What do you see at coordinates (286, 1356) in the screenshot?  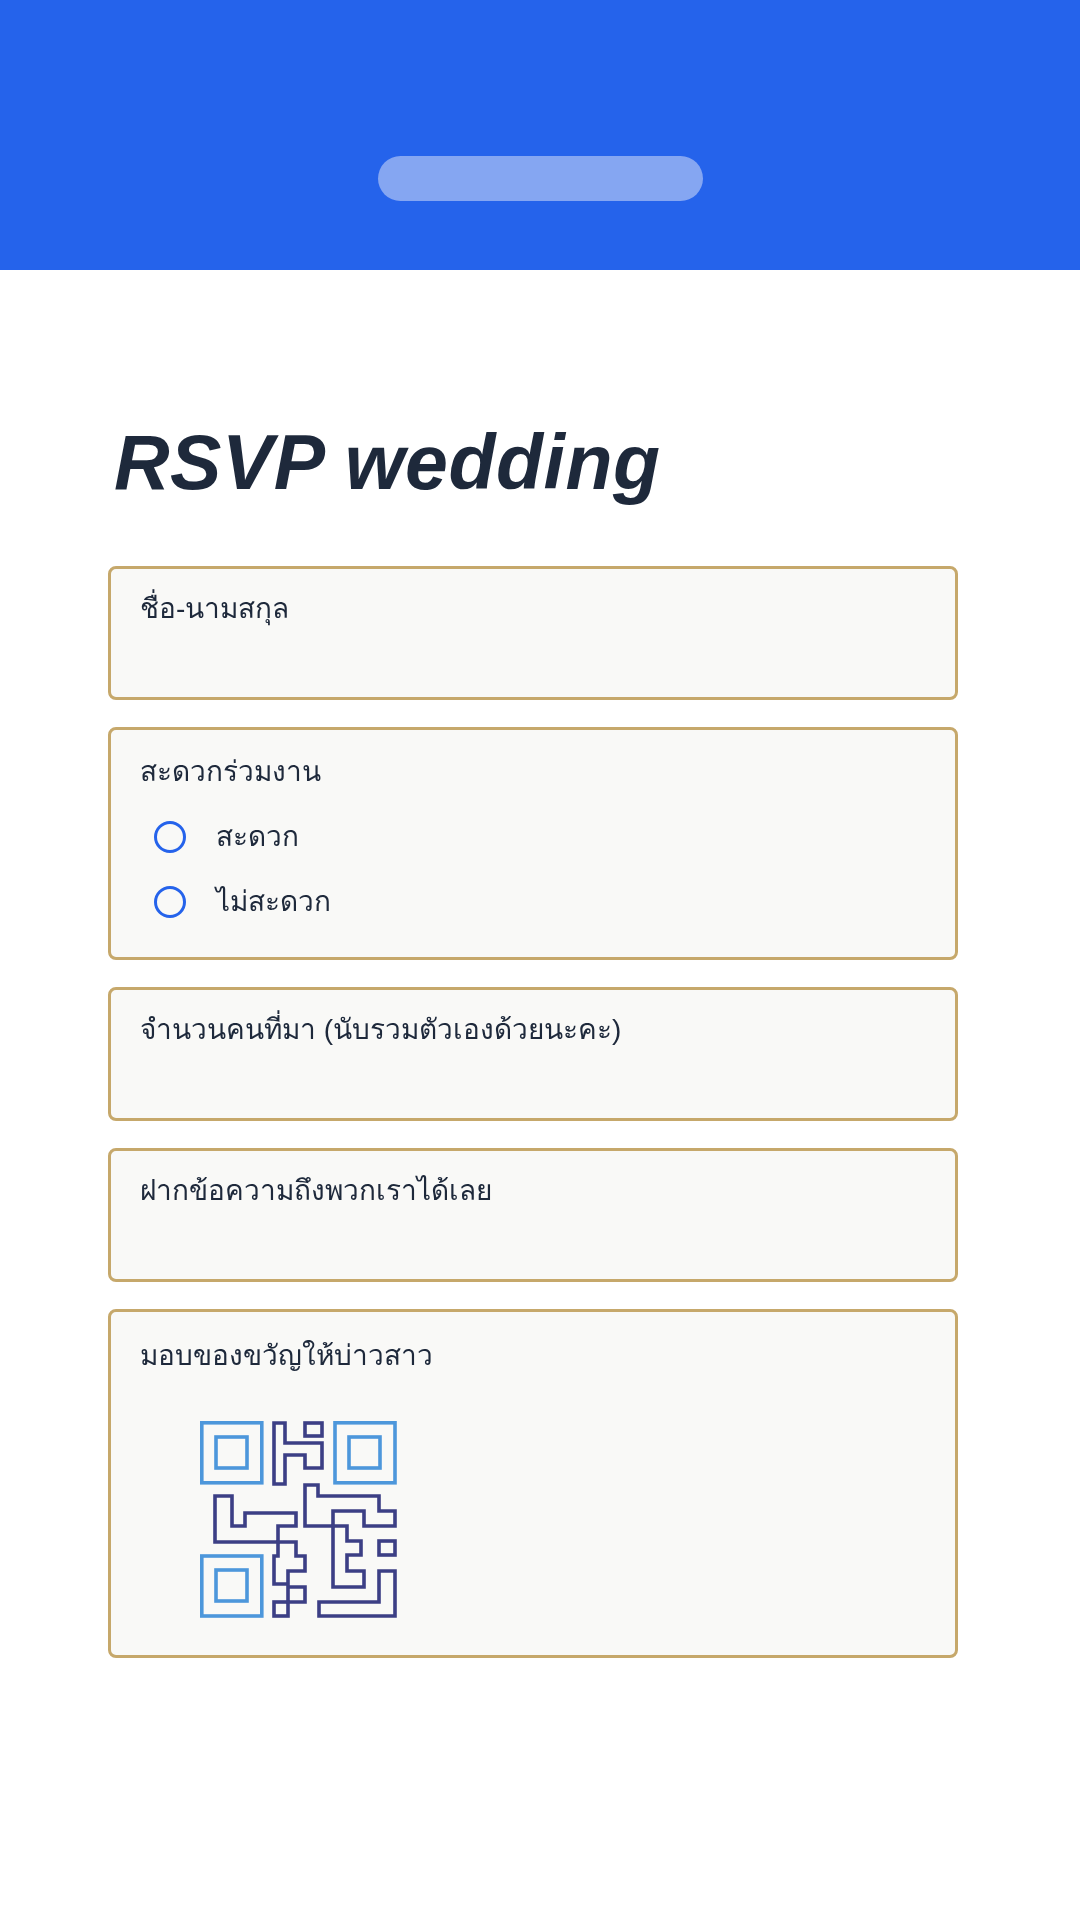 I see `question-label: มอบของขวัญให้บ่าวสาว` at bounding box center [286, 1356].